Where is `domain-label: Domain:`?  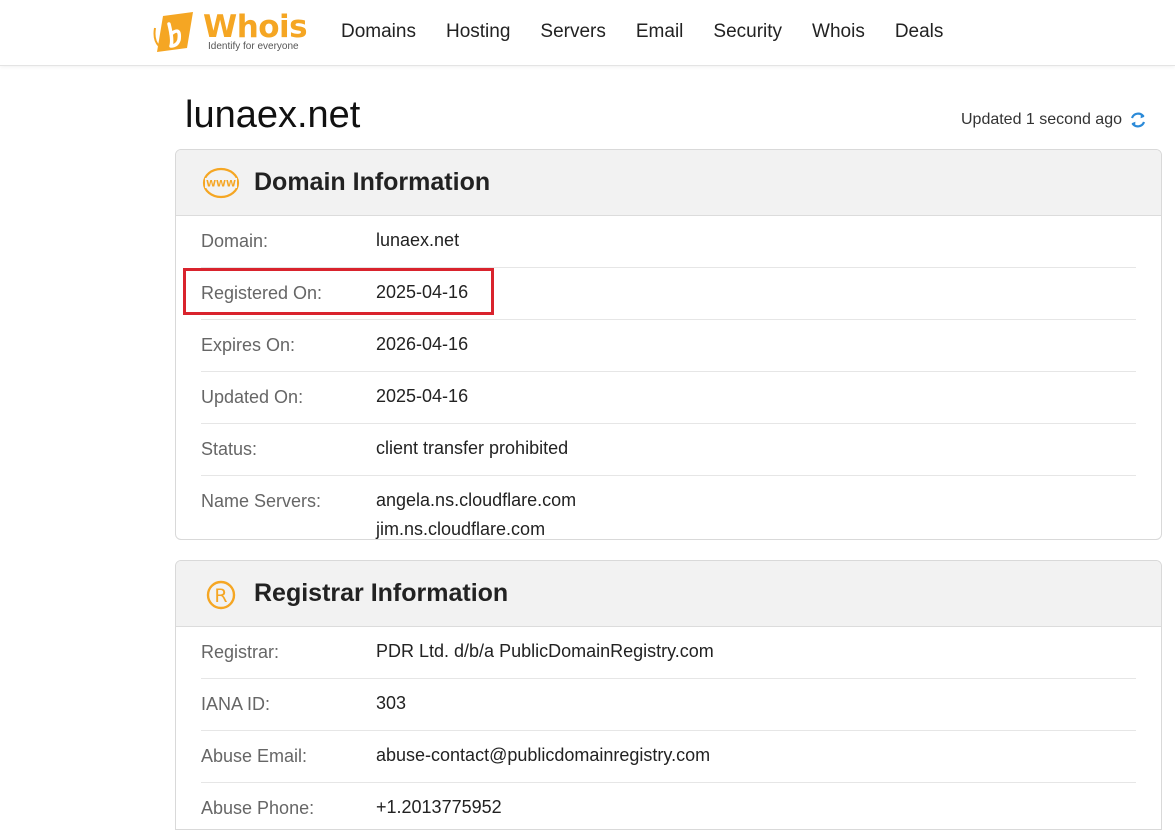 domain-label: Domain: is located at coordinates (235, 241).